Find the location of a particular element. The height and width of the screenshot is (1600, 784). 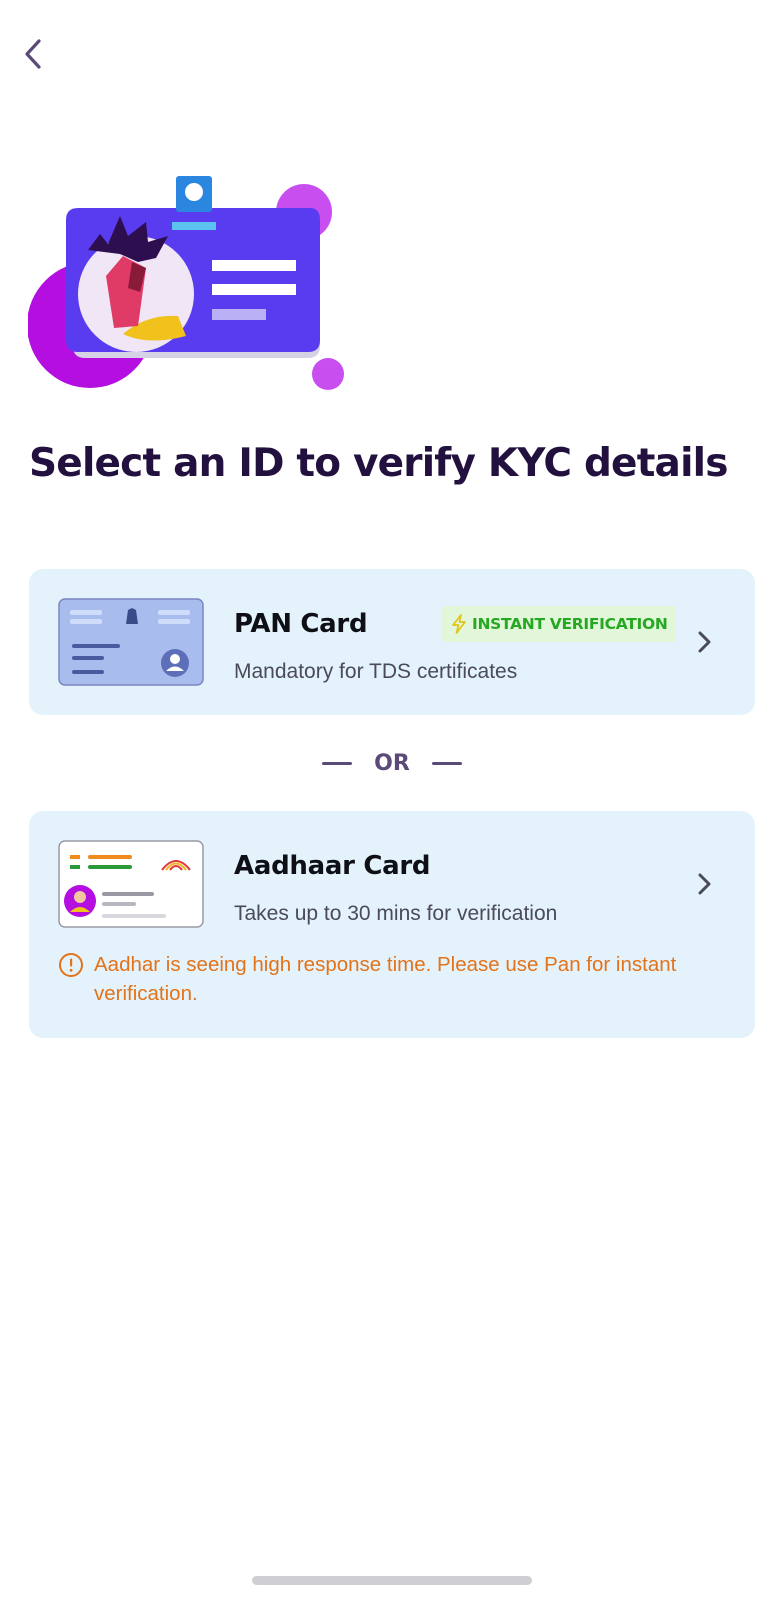

id-card-illustration is located at coordinates (187, 286).